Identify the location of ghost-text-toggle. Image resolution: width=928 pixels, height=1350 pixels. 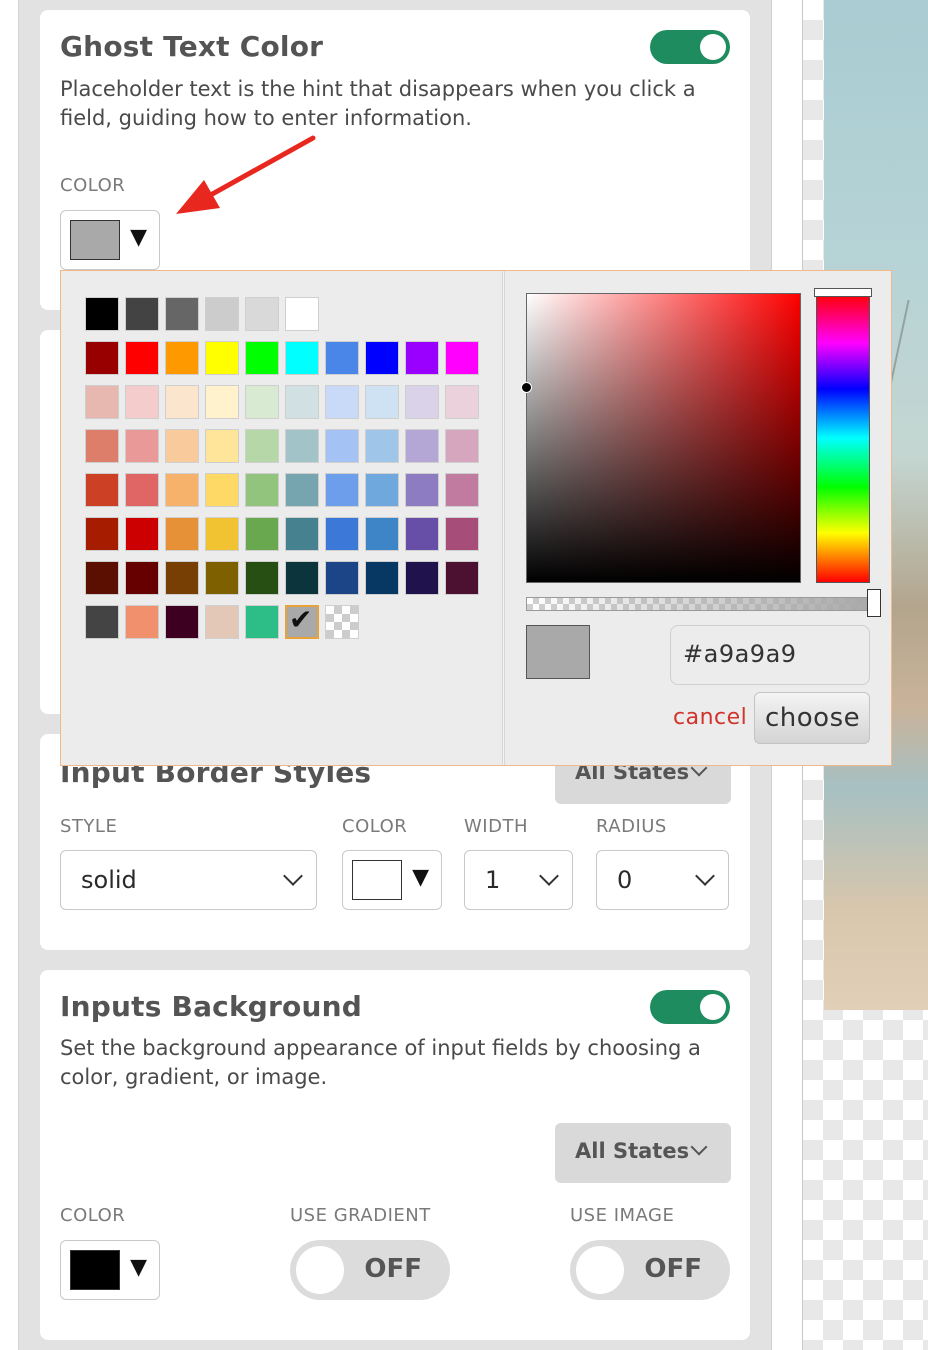
(690, 47).